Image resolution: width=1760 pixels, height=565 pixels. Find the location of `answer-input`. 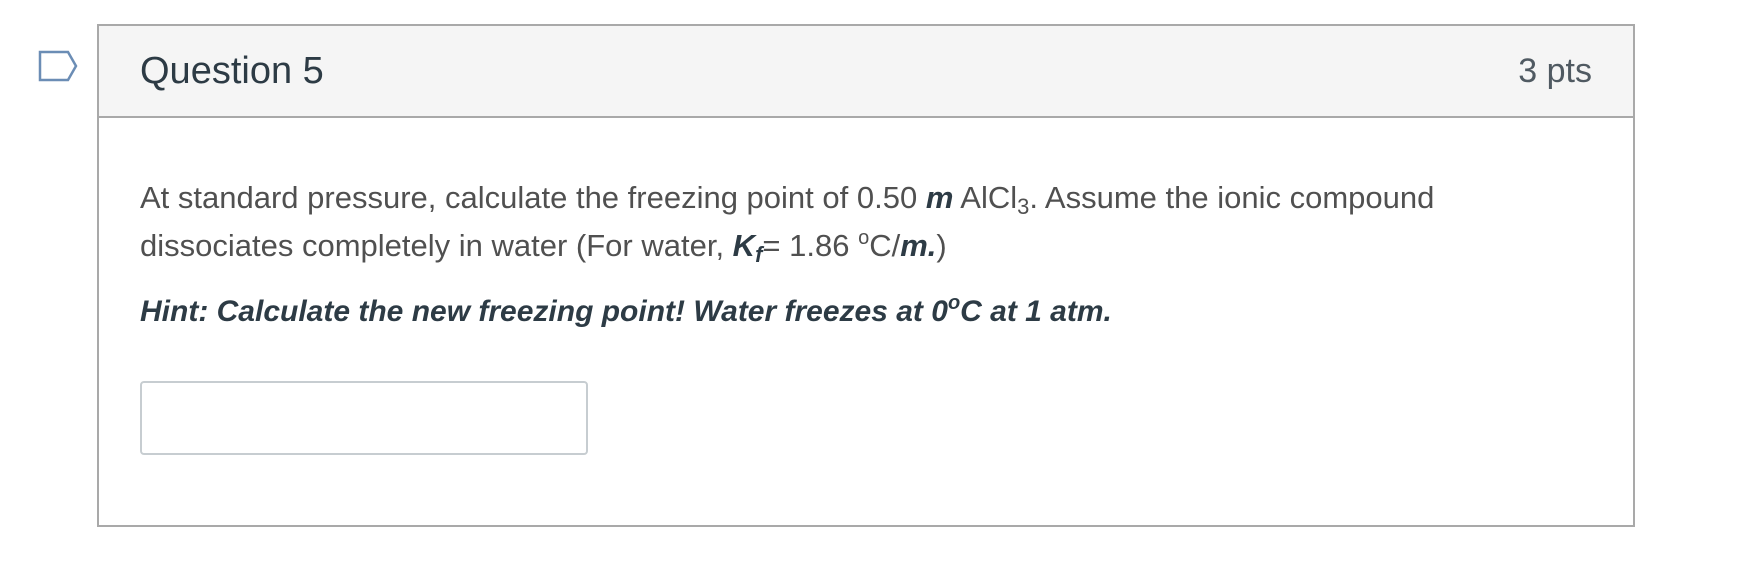

answer-input is located at coordinates (364, 418).